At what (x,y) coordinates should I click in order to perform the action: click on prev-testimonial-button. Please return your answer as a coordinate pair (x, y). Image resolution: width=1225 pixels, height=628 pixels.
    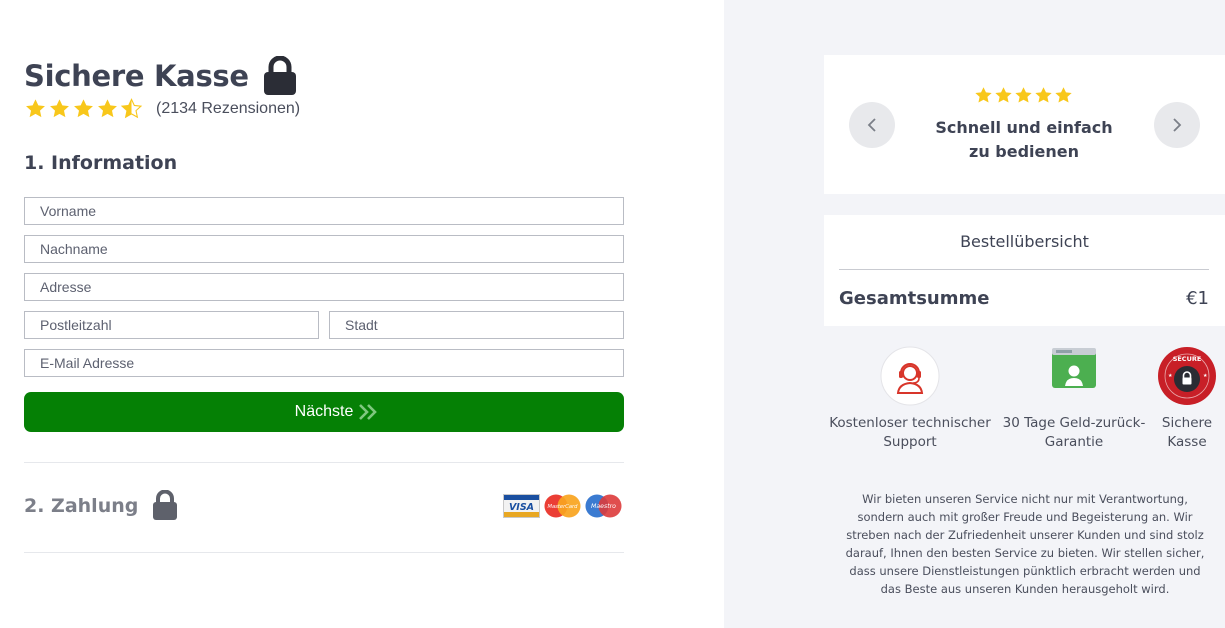
    Looking at the image, I should click on (872, 125).